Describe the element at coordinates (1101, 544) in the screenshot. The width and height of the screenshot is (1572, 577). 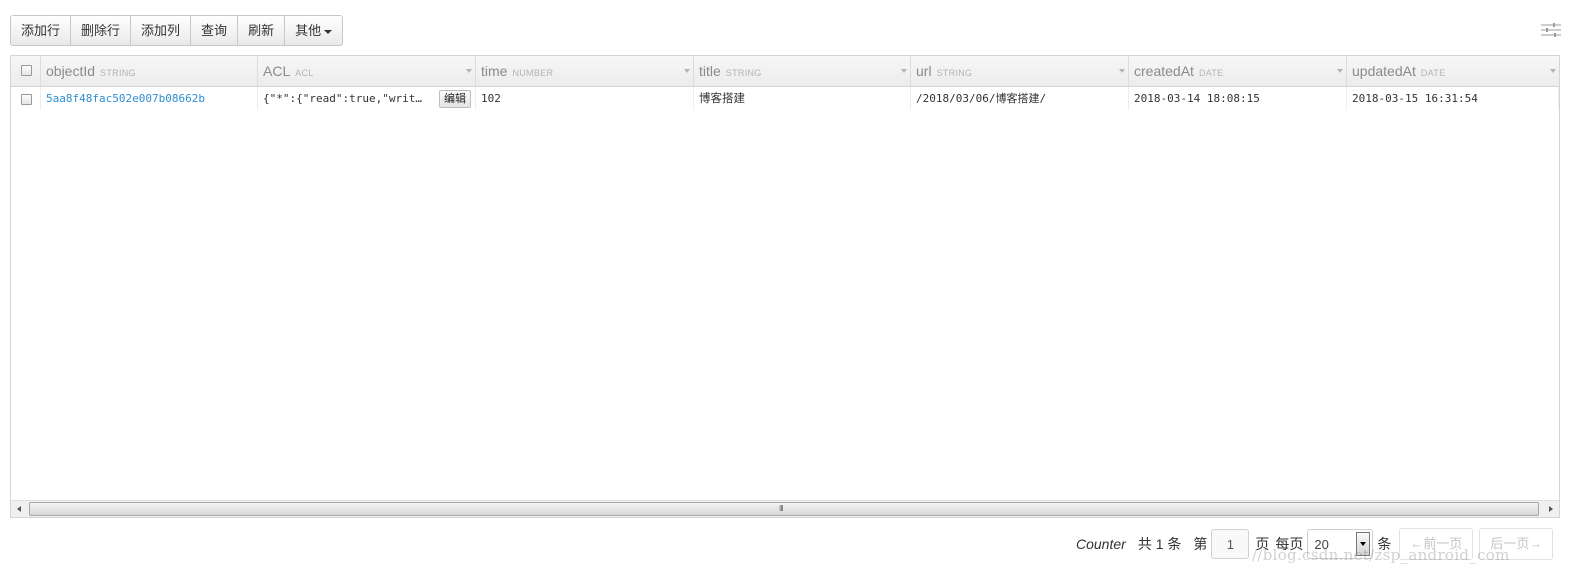
I see `class-name-label: Counter` at that location.